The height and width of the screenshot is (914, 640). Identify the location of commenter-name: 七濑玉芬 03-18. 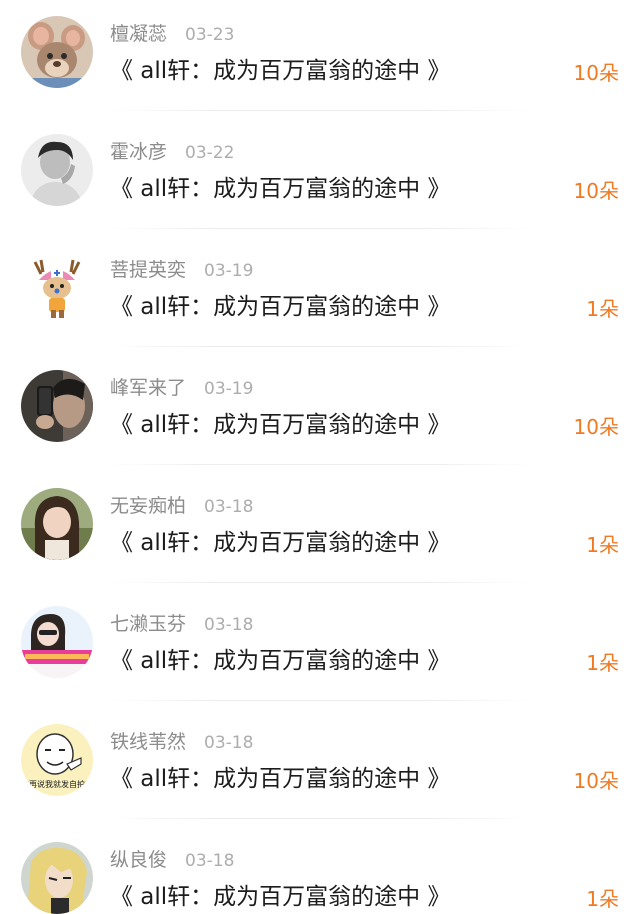
(181, 624).